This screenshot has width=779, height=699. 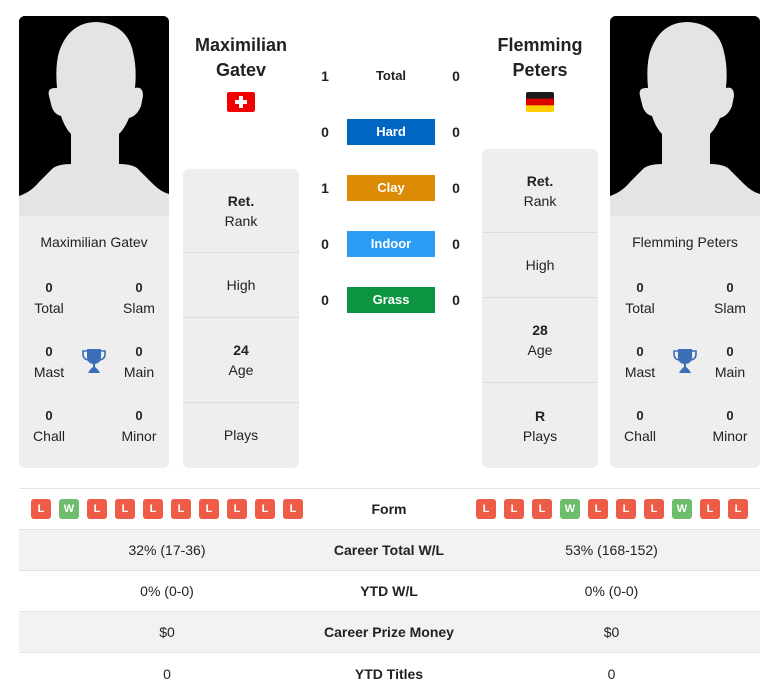 What do you see at coordinates (540, 58) in the screenshot?
I see `right-player-name: Flemming Peters` at bounding box center [540, 58].